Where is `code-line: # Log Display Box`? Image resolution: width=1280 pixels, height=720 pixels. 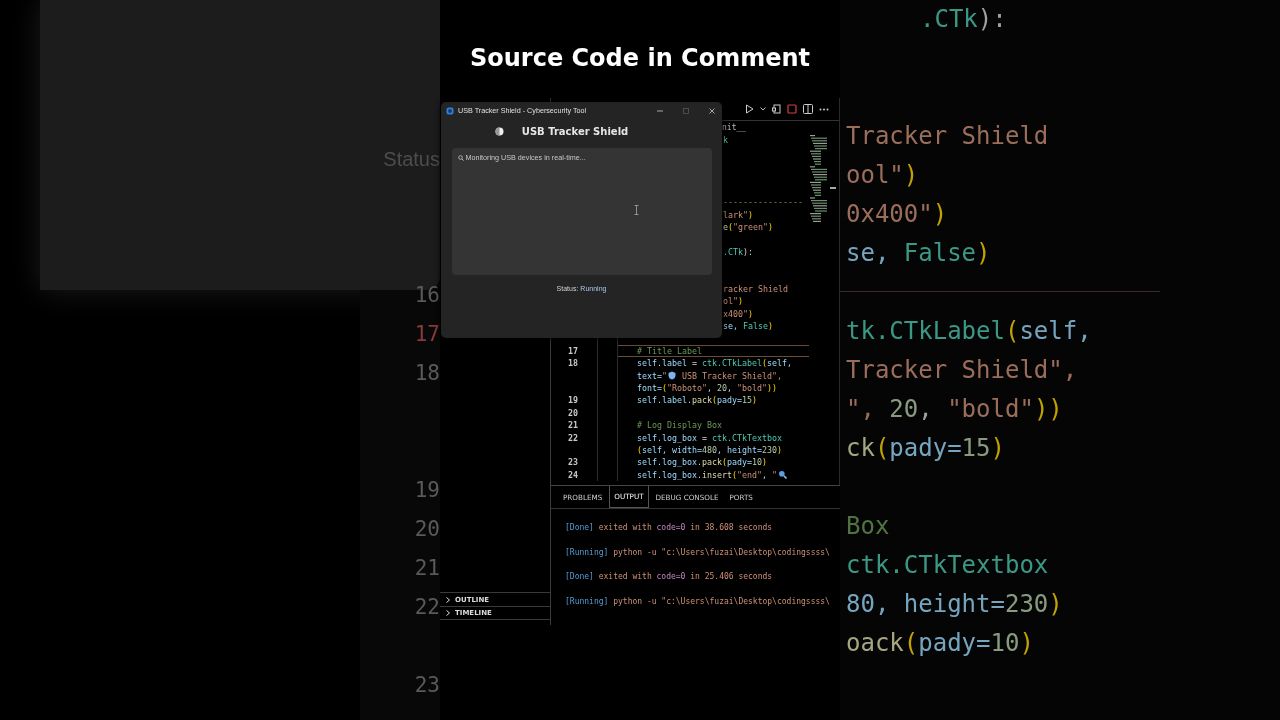
code-line: # Log Display Box is located at coordinates (679, 425).